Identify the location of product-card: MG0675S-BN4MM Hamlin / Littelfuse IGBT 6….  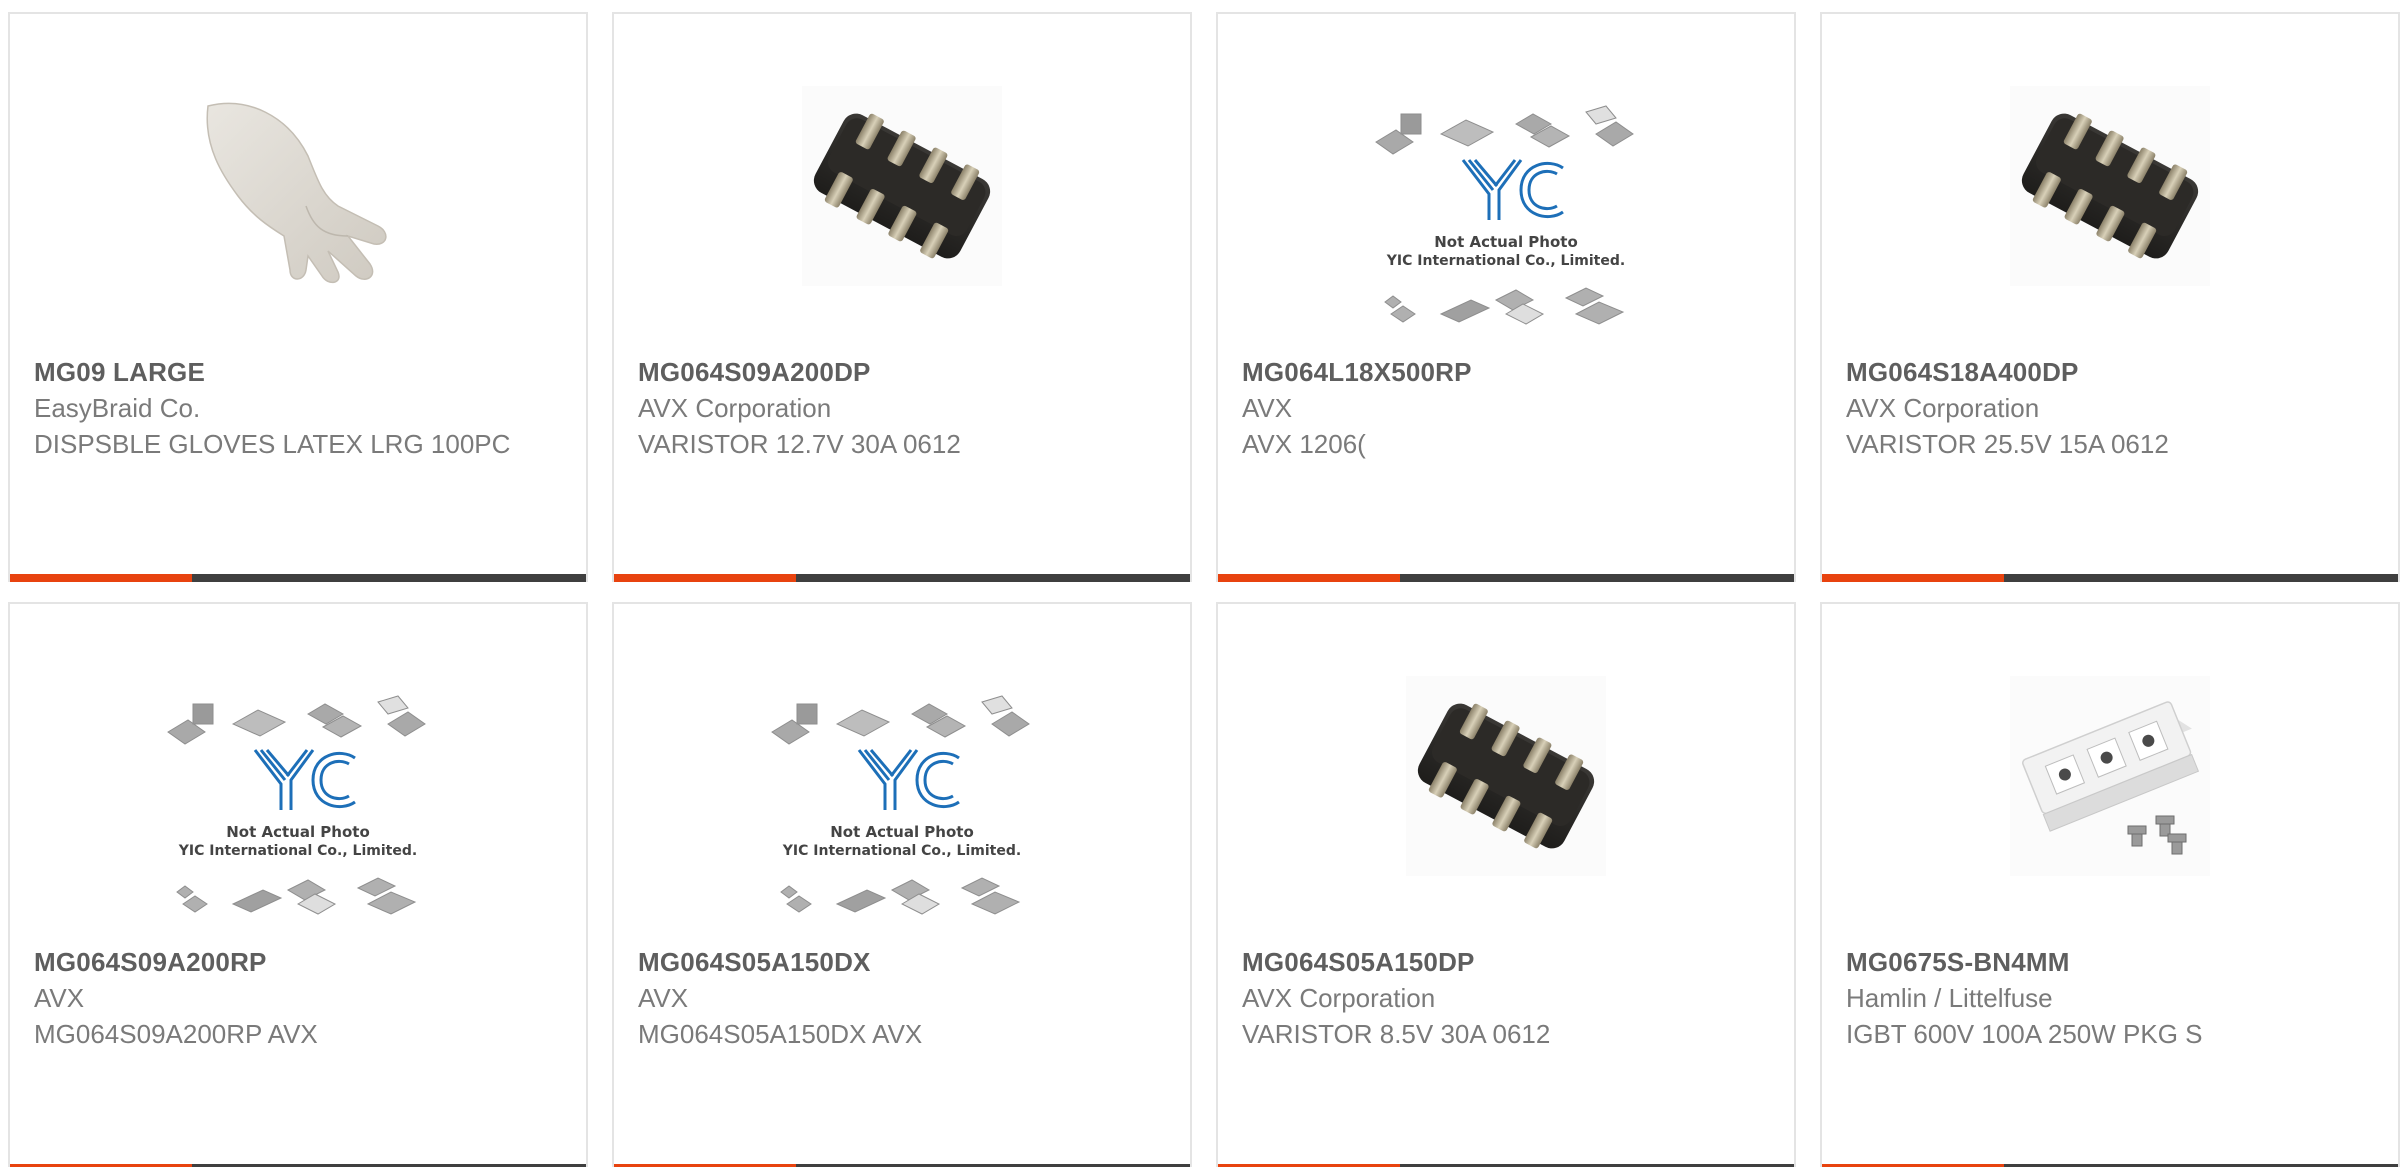
(2110, 884).